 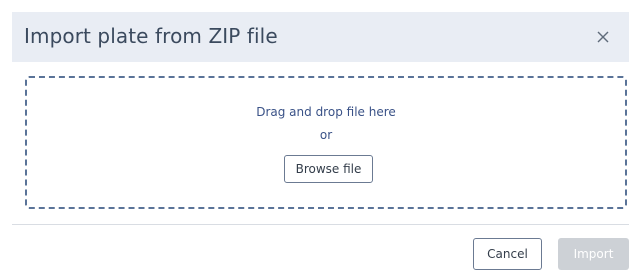 I want to click on close-button, so click(x=603, y=37).